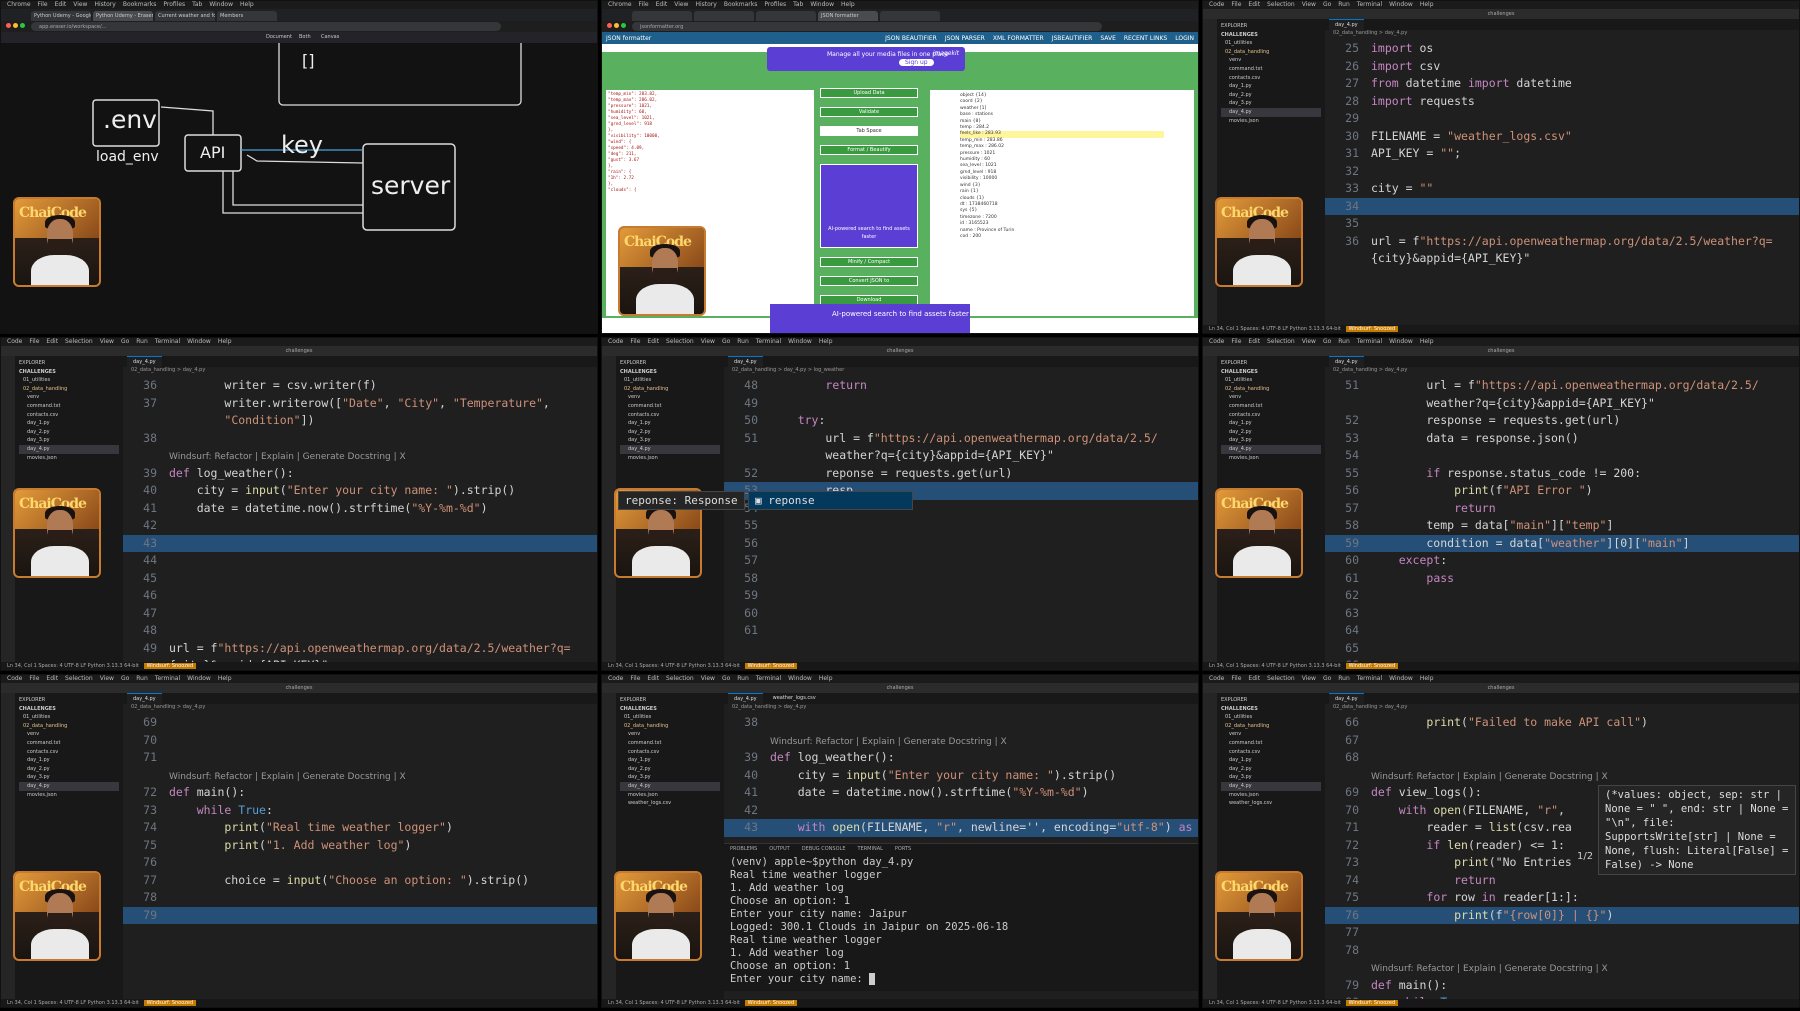 Image resolution: width=1800 pixels, height=1011 pixels. What do you see at coordinates (961, 631) in the screenshot?
I see `code-line: 61` at bounding box center [961, 631].